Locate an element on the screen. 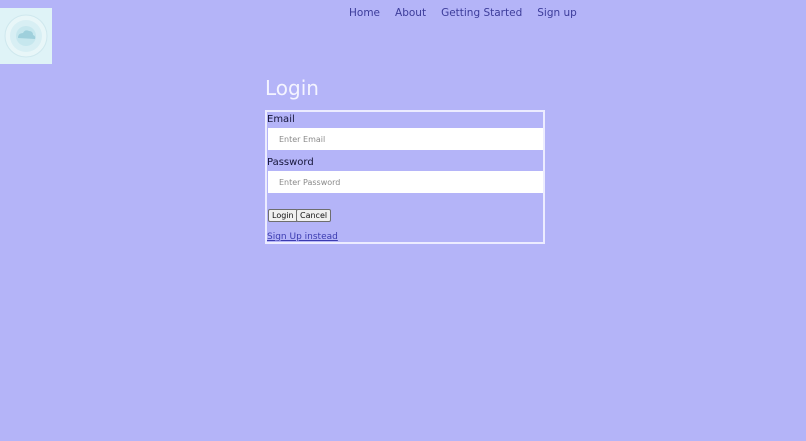 The width and height of the screenshot is (806, 441). nav-about-link: About is located at coordinates (410, 13).